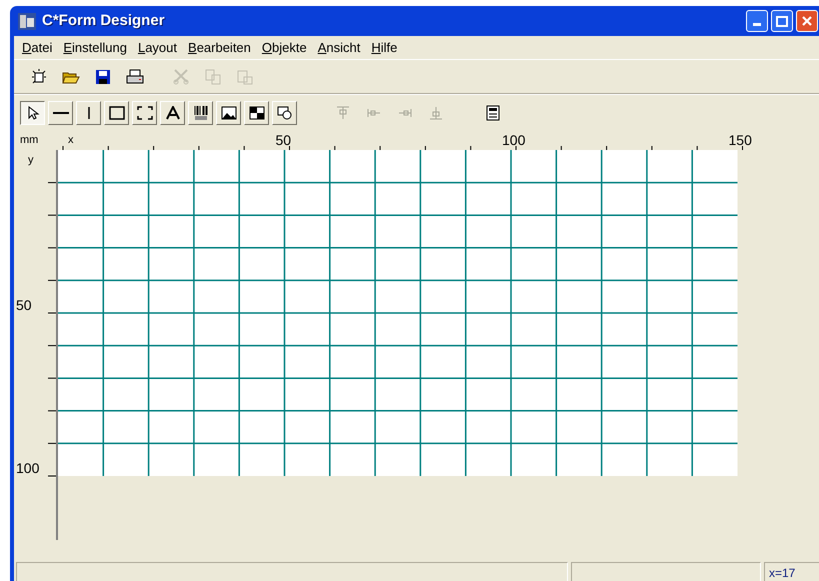 The height and width of the screenshot is (581, 819). What do you see at coordinates (103, 20) in the screenshot?
I see `window-title: C*Form Designer` at bounding box center [103, 20].